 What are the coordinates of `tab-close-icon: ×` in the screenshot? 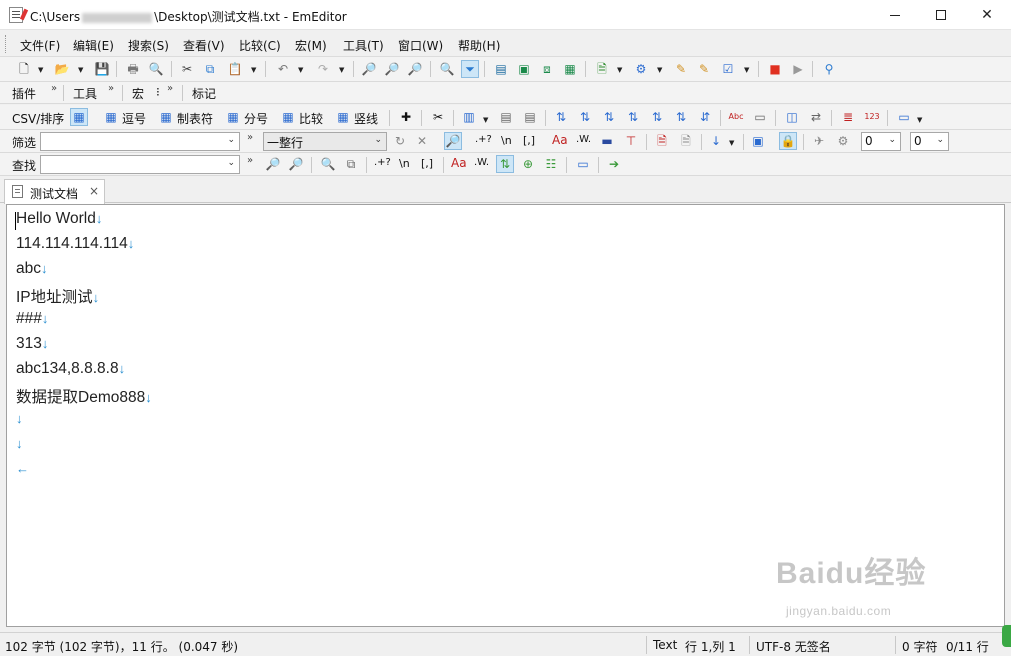 It's located at (94, 191).